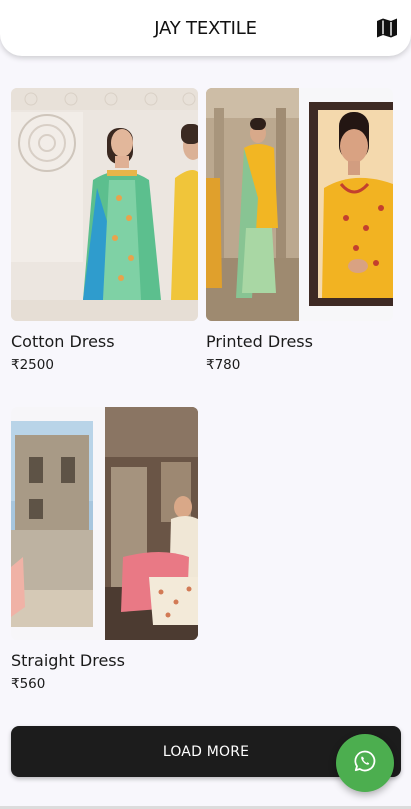 This screenshot has height=809, width=411. I want to click on product-name: Printed Dress, so click(259, 341).